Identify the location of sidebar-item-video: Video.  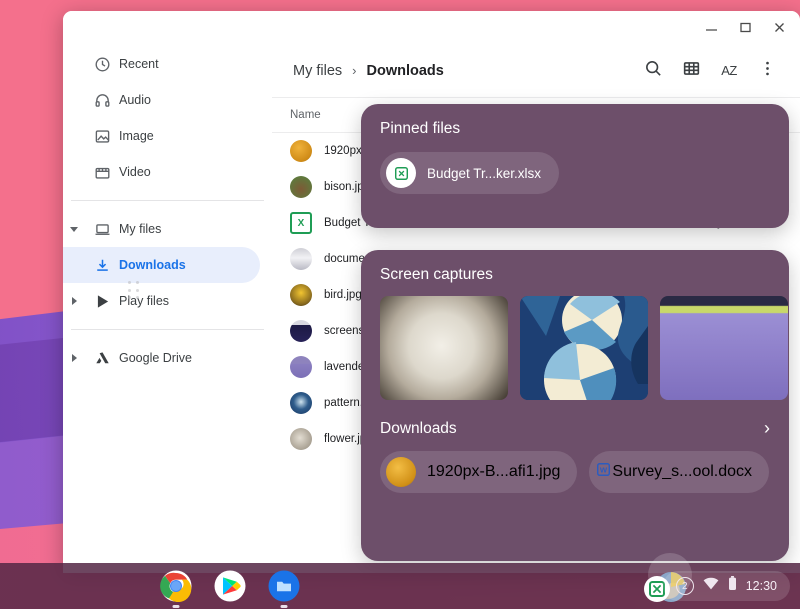
(161, 172).